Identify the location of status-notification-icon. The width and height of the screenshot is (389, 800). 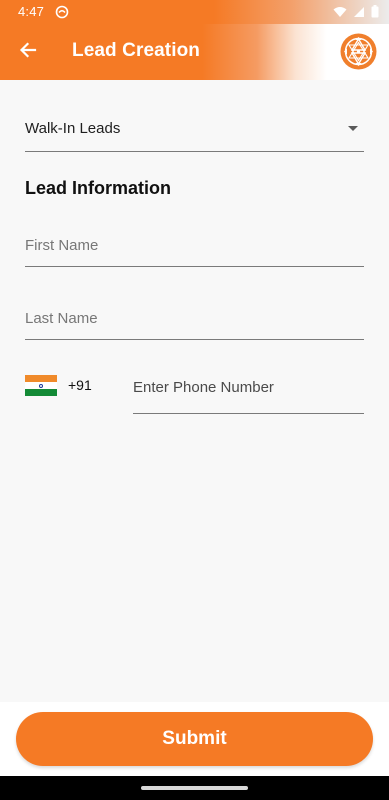
(62, 12).